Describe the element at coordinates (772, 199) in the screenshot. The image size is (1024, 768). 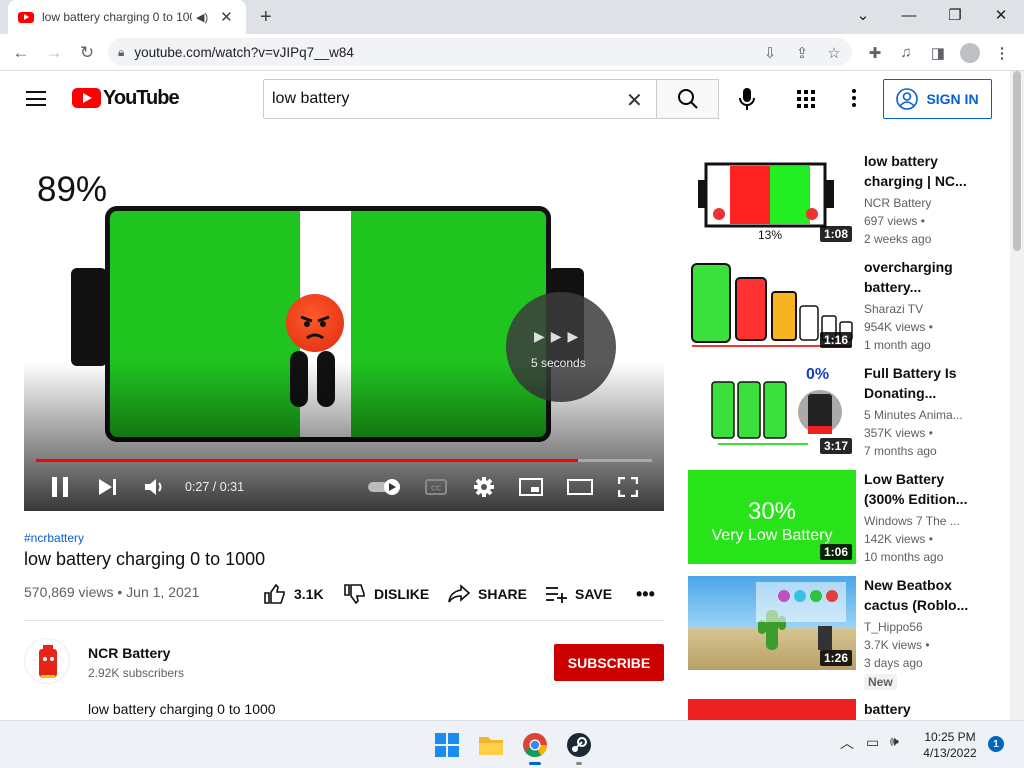
I see `video-thumbnail: 13% 1:08` at that location.